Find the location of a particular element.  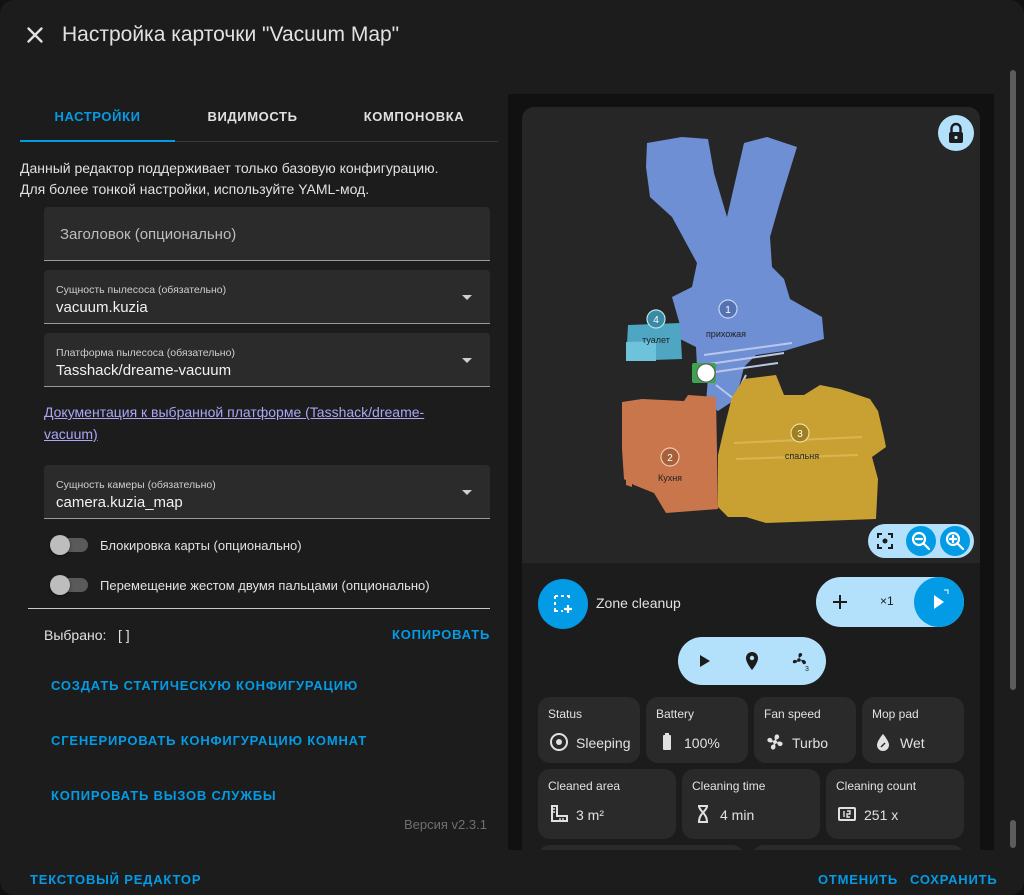

text-editor-button: ТЕКСТОВЫЙ РЕДАКТОР is located at coordinates (115, 879).